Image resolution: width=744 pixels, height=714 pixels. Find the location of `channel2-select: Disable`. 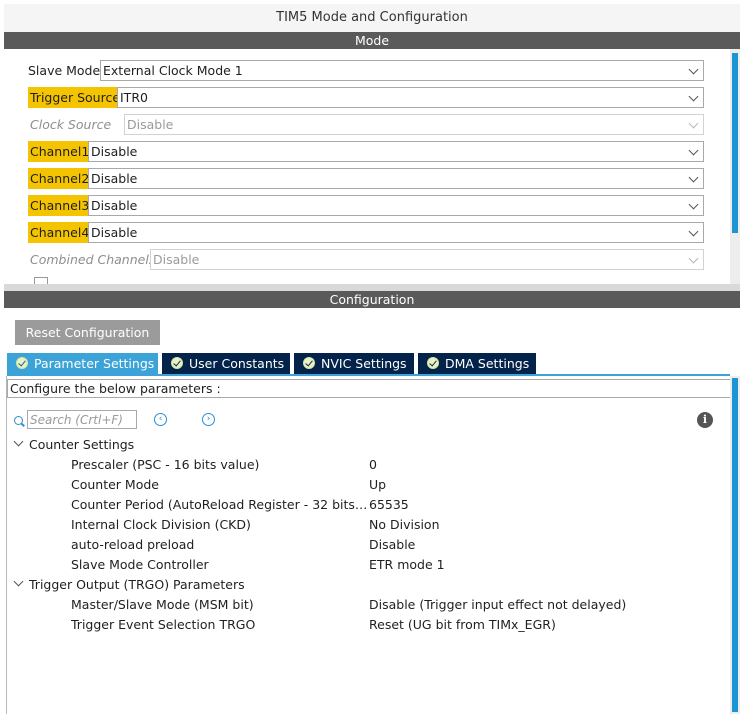

channel2-select: Disable is located at coordinates (396, 178).